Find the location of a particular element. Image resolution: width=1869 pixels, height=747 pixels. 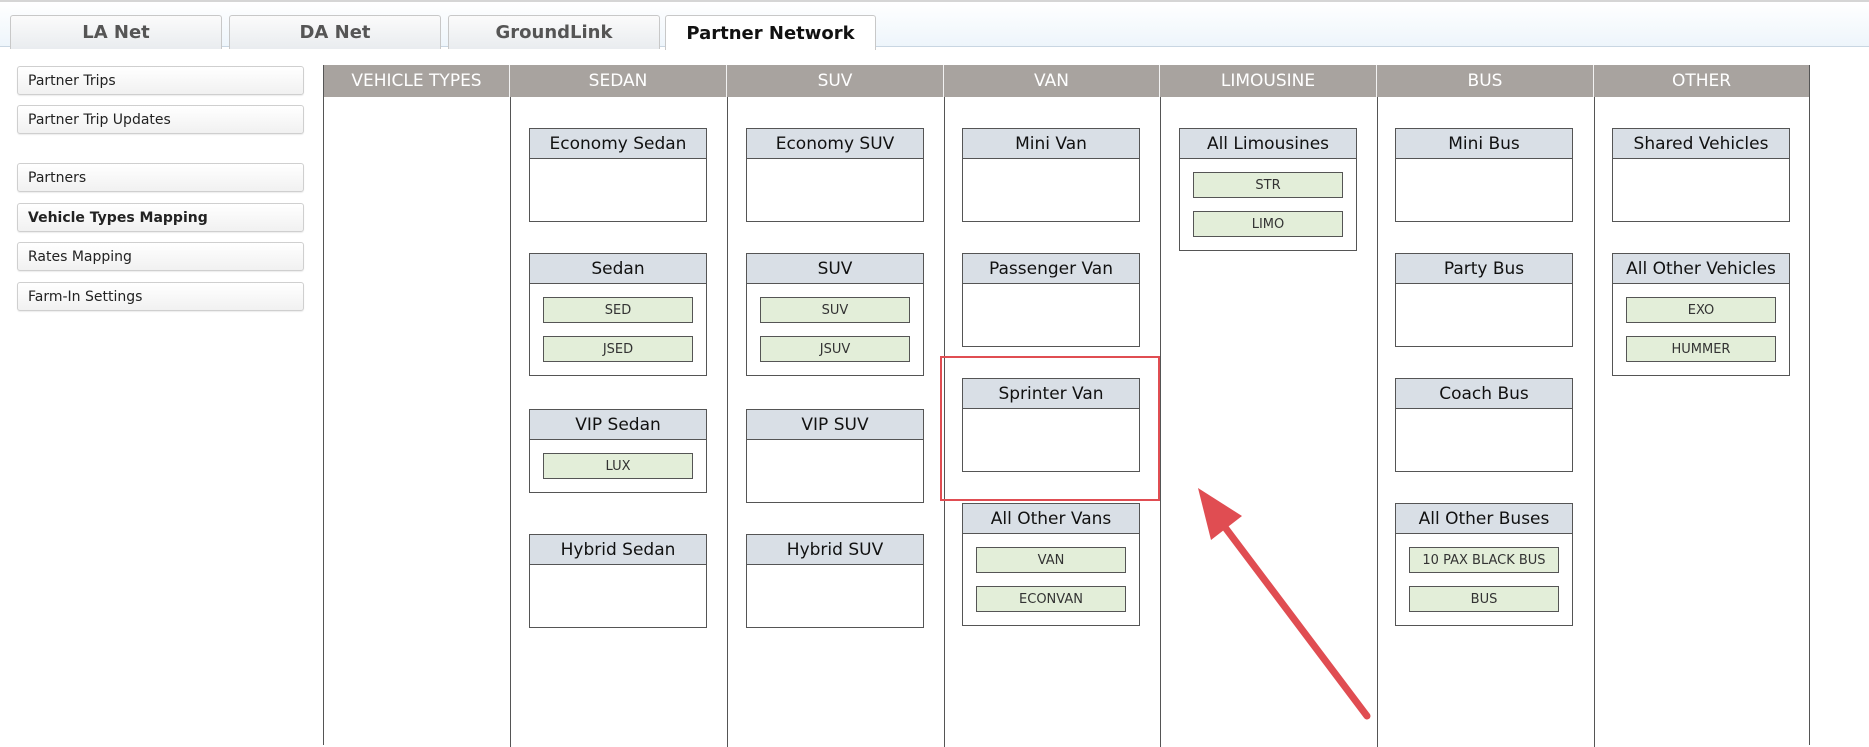

vehicle-type-card: Hybrid SUV is located at coordinates (835, 581).